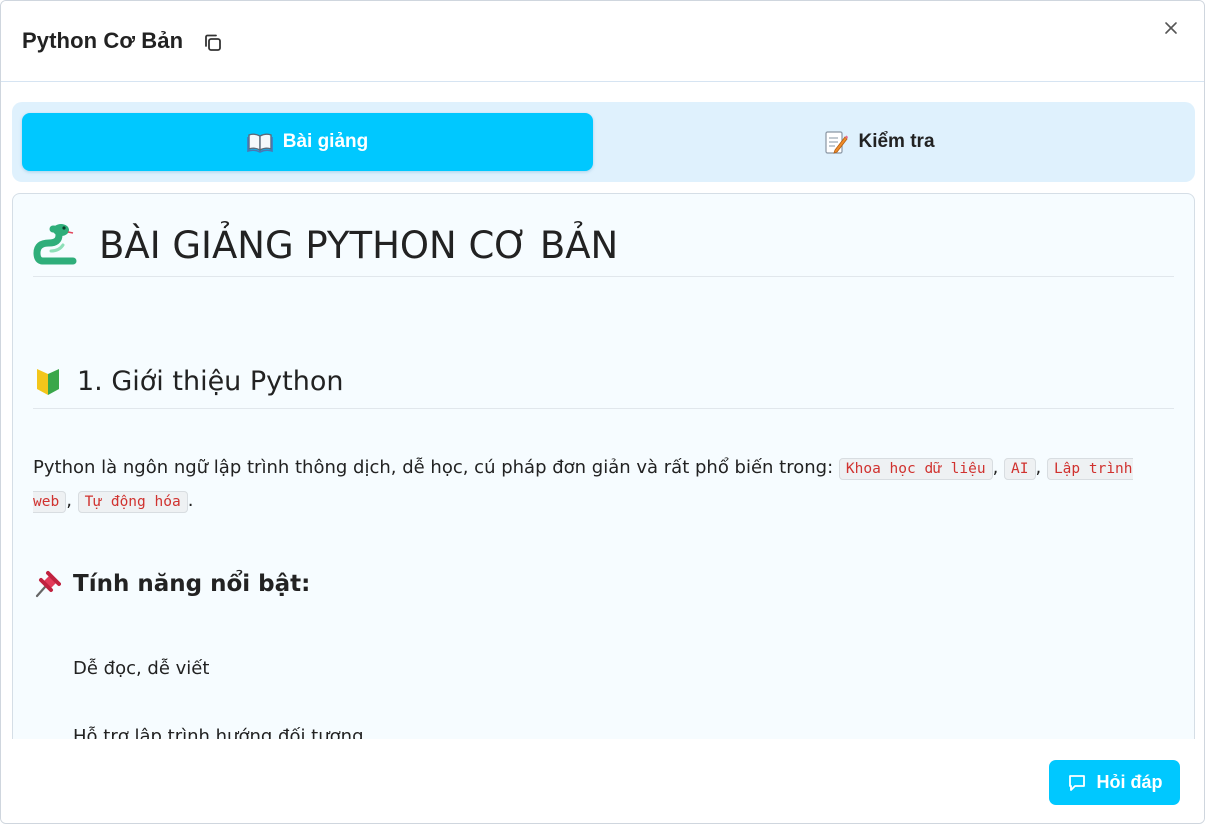 The image size is (1205, 824). Describe the element at coordinates (915, 469) in the screenshot. I see `tag-data-science: Khoa học dữ liệu` at that location.